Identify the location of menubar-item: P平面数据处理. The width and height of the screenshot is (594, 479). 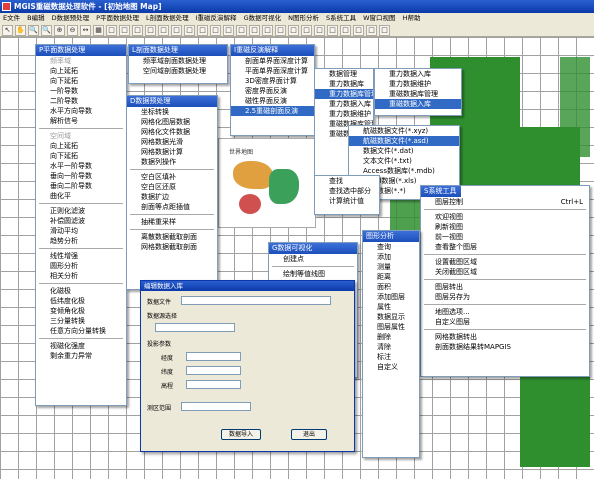
(117, 18).